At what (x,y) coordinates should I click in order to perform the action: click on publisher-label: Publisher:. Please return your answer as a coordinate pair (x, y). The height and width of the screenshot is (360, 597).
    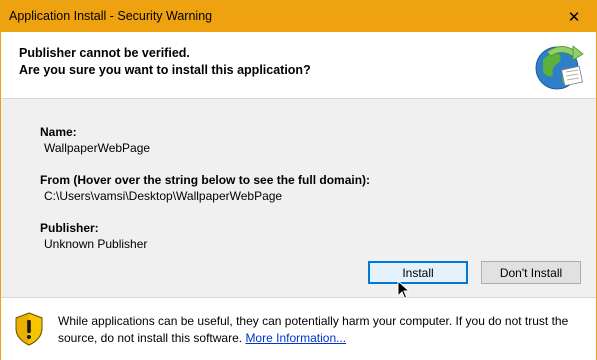
    Looking at the image, I should click on (69, 228).